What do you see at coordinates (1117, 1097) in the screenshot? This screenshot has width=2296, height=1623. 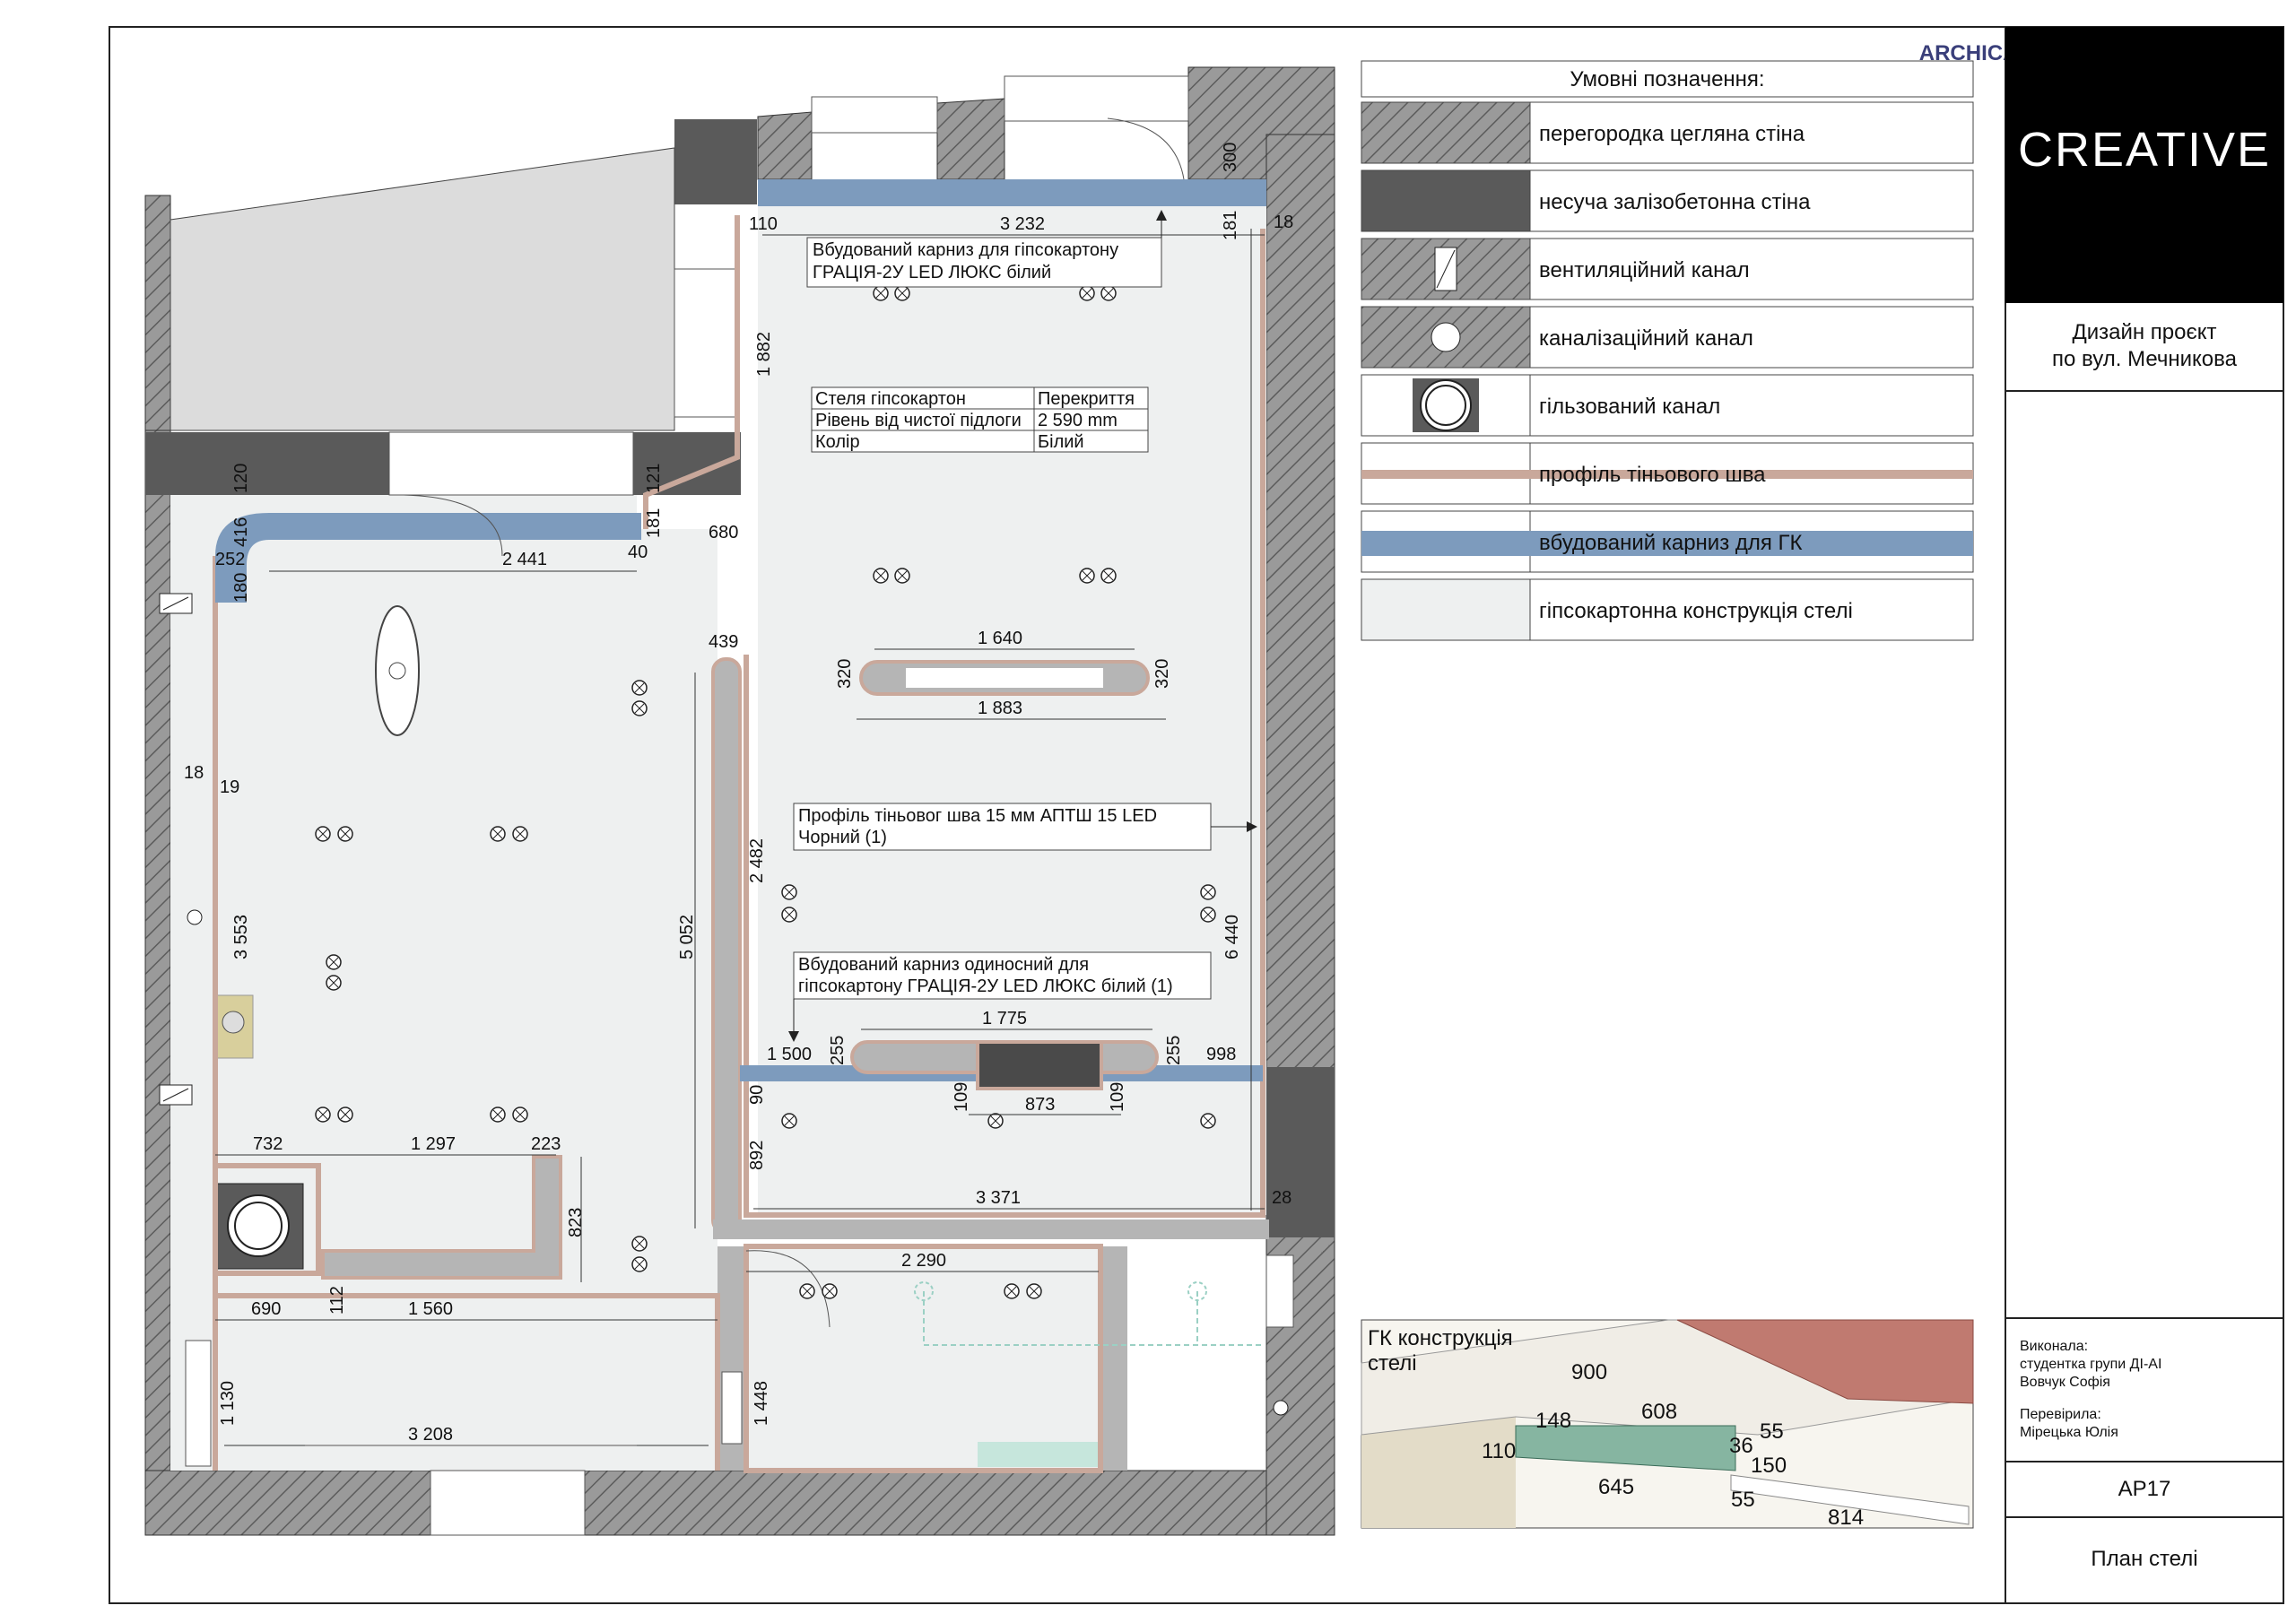 I see `dim-109b: 109` at bounding box center [1117, 1097].